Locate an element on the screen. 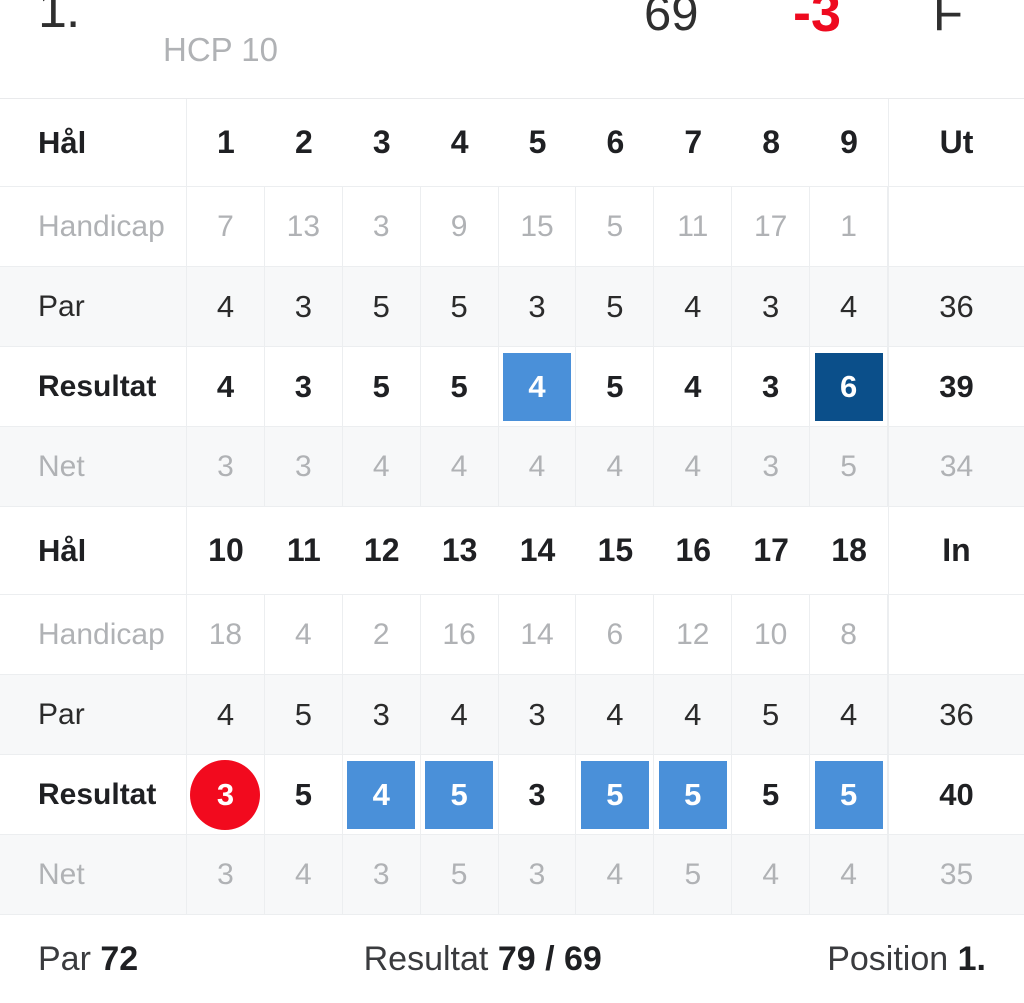  hole-number: 12 is located at coordinates (381, 550).